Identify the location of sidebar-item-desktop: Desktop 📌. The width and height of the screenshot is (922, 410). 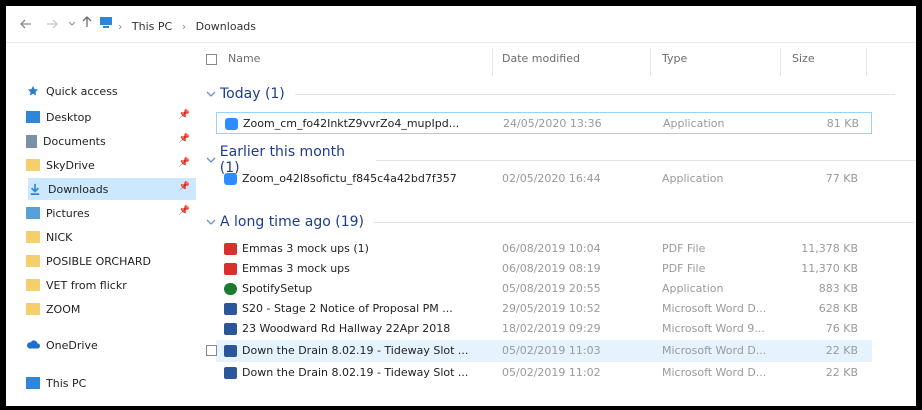
(111, 117).